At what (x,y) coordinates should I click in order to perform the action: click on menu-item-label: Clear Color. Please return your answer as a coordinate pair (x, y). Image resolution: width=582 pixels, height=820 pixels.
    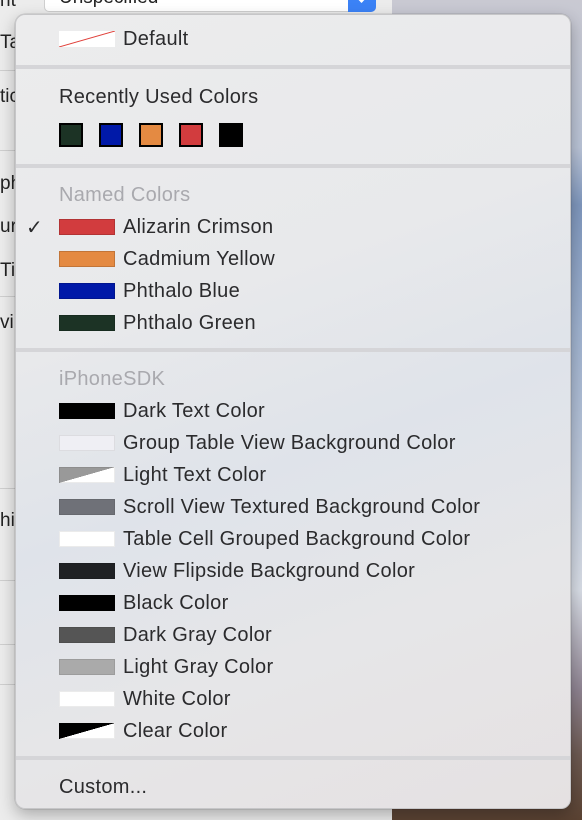
    Looking at the image, I should click on (175, 730).